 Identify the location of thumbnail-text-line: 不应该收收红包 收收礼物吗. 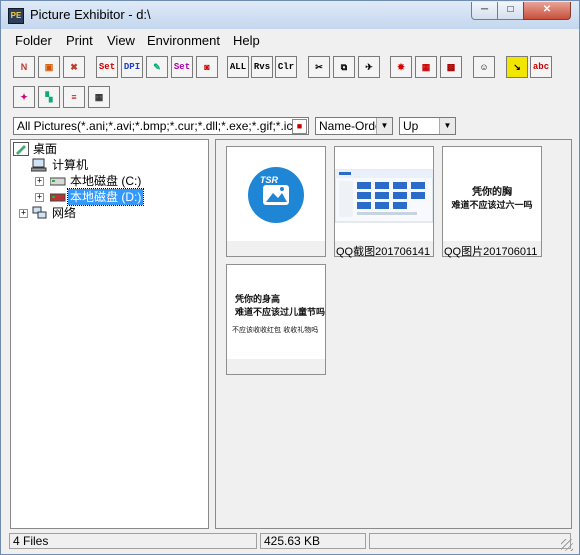
(275, 330).